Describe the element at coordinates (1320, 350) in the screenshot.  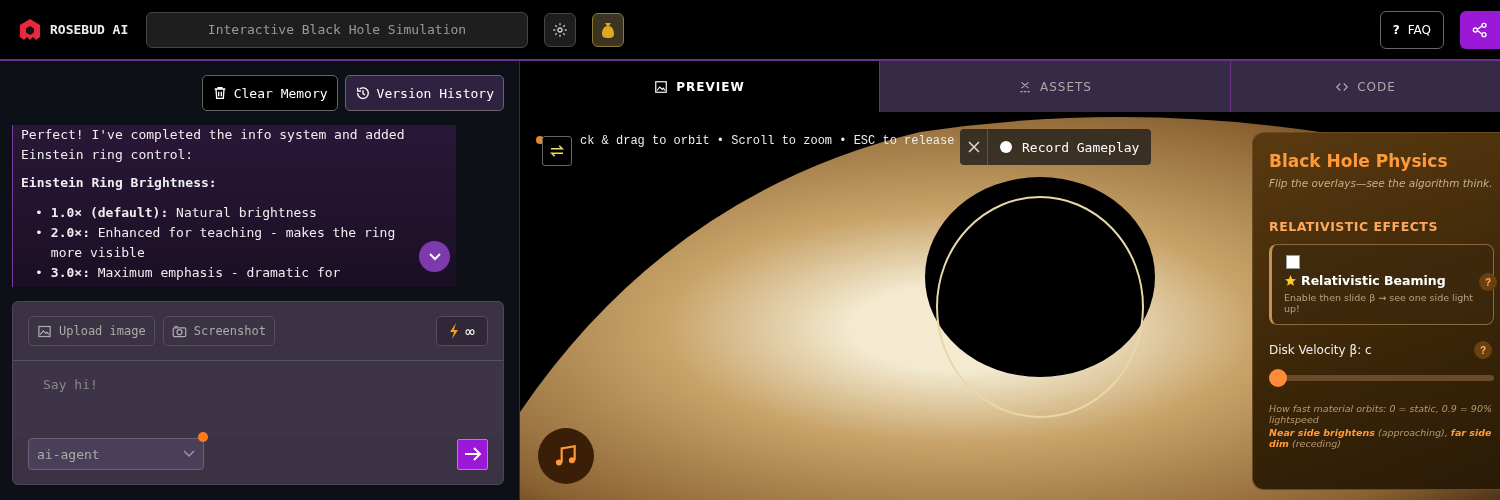
I see `slider-label: Disk Velocity β: c` at that location.